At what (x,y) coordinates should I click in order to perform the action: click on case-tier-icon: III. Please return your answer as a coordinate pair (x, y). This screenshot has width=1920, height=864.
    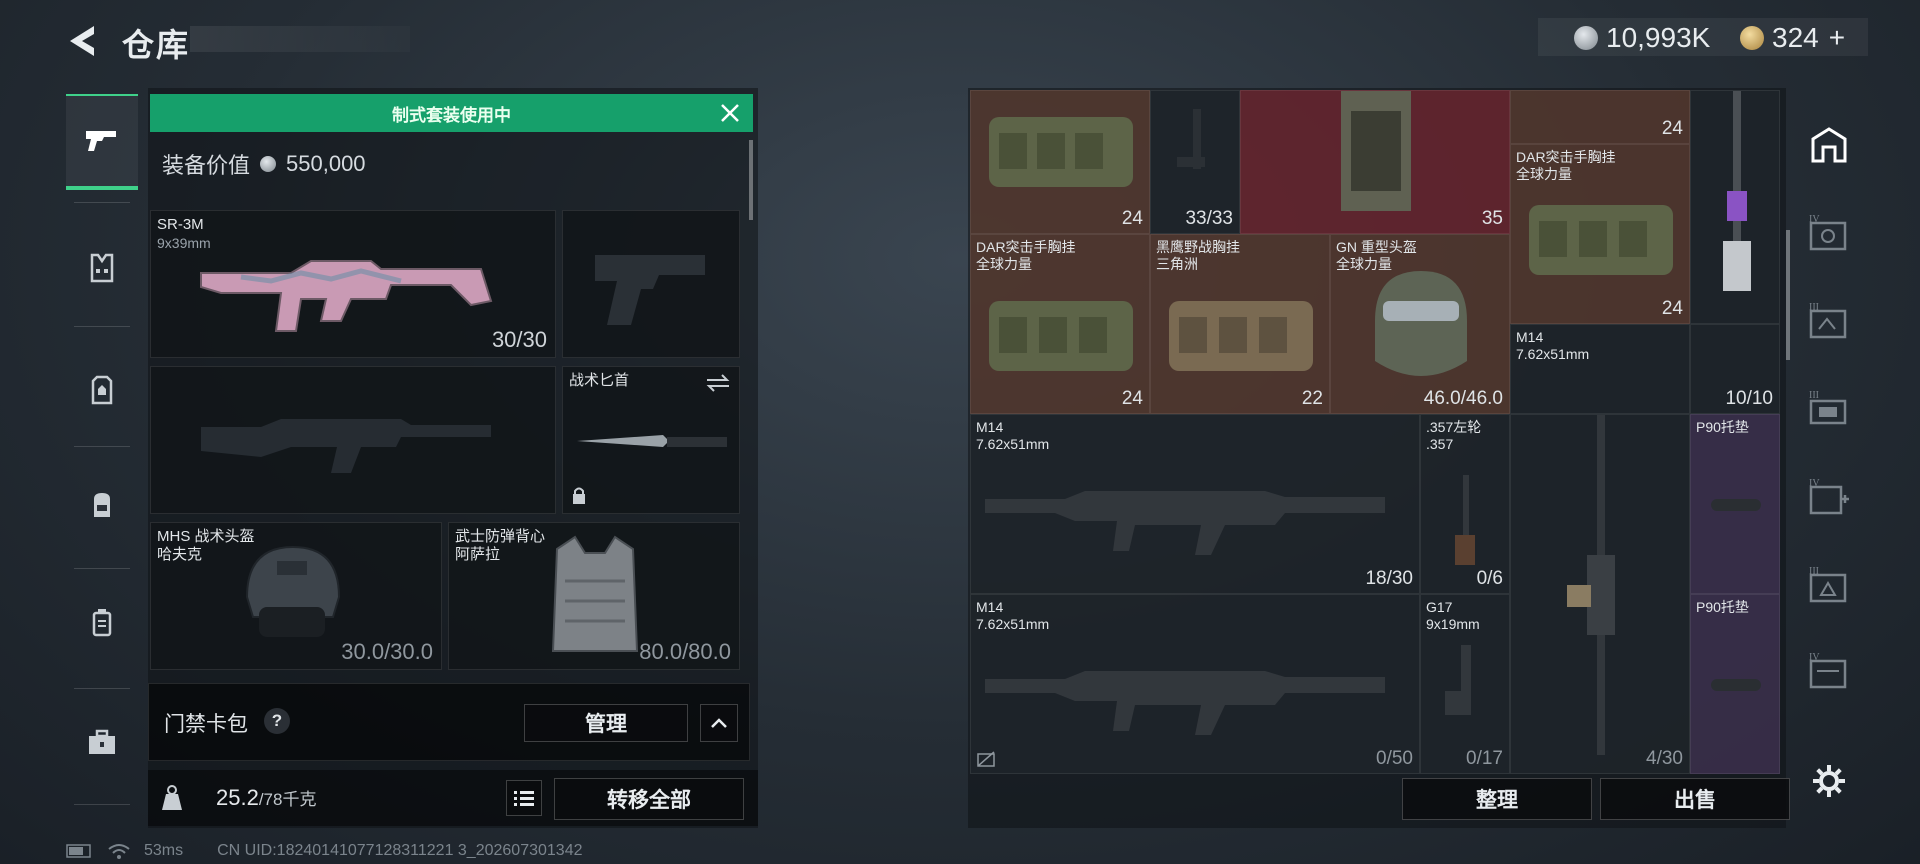
    Looking at the image, I should click on (1828, 320).